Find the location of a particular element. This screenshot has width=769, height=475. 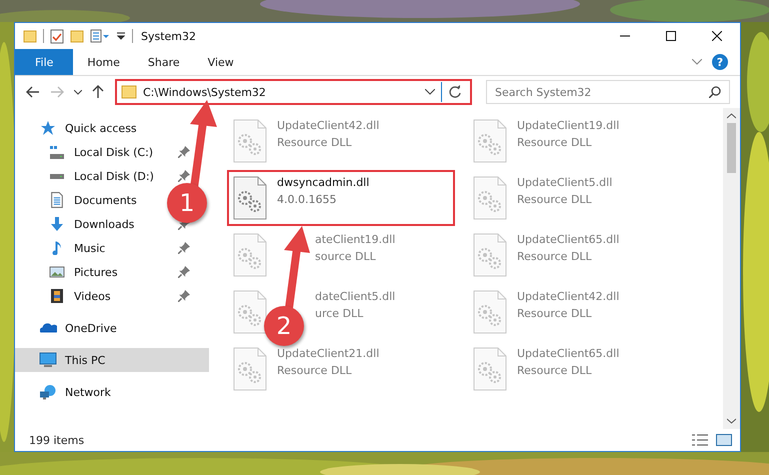

ribbon-tab: View is located at coordinates (221, 62).